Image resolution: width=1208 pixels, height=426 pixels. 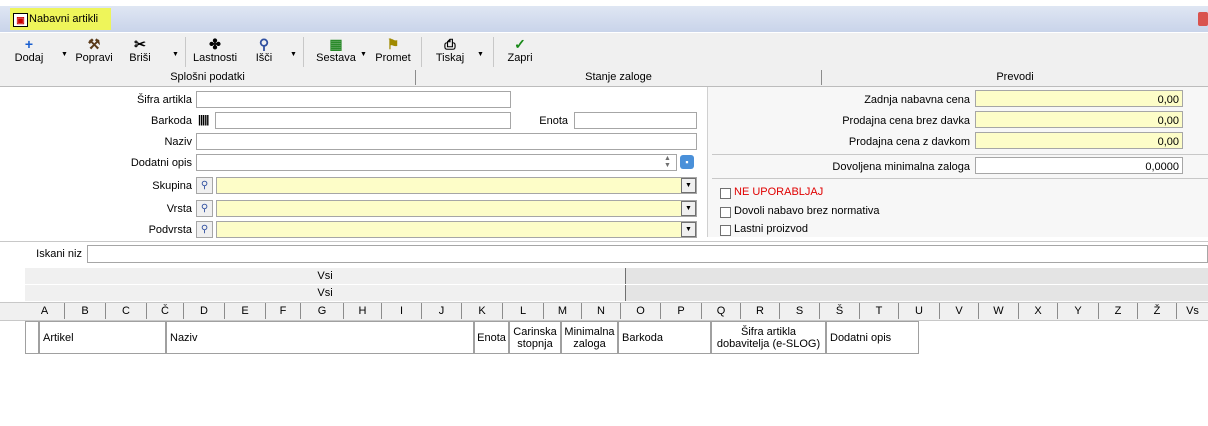 I want to click on alpha-ss: Š, so click(x=840, y=311).